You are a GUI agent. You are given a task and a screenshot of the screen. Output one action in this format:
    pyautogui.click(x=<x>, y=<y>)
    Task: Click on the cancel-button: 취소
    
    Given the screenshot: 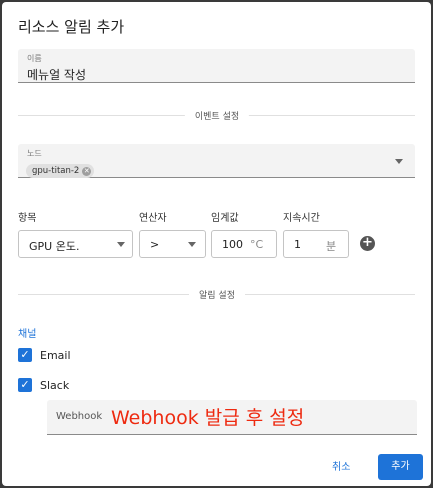 What is the action you would take?
    pyautogui.click(x=341, y=465)
    